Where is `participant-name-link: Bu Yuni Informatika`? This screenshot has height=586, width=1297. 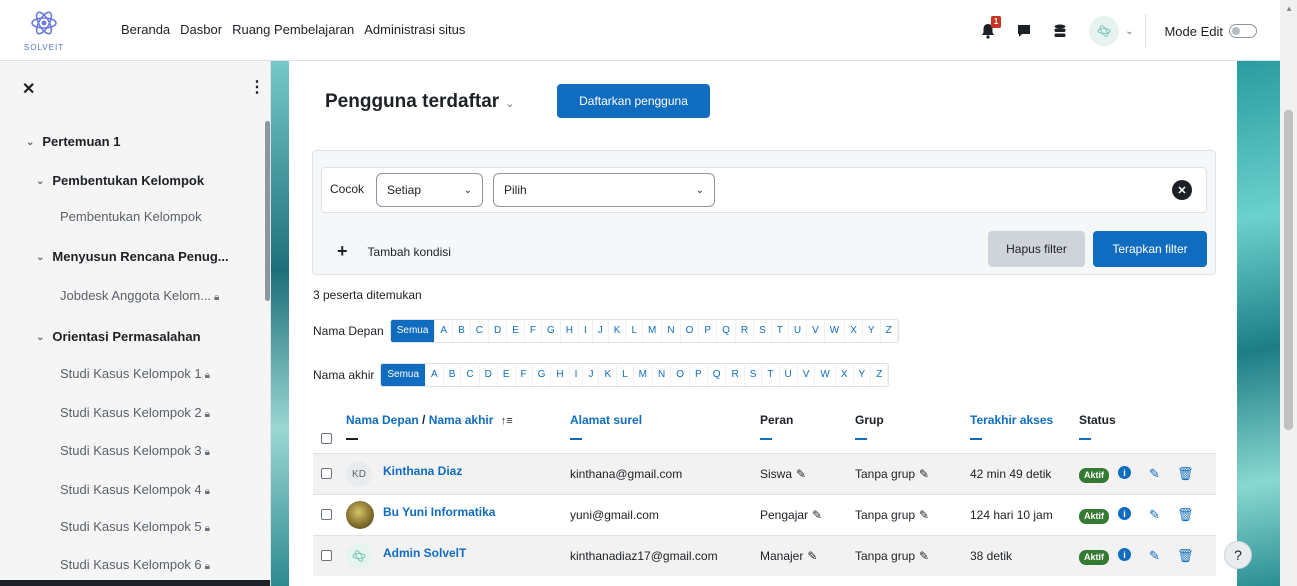
participant-name-link: Bu Yuni Informatika is located at coordinates (439, 512).